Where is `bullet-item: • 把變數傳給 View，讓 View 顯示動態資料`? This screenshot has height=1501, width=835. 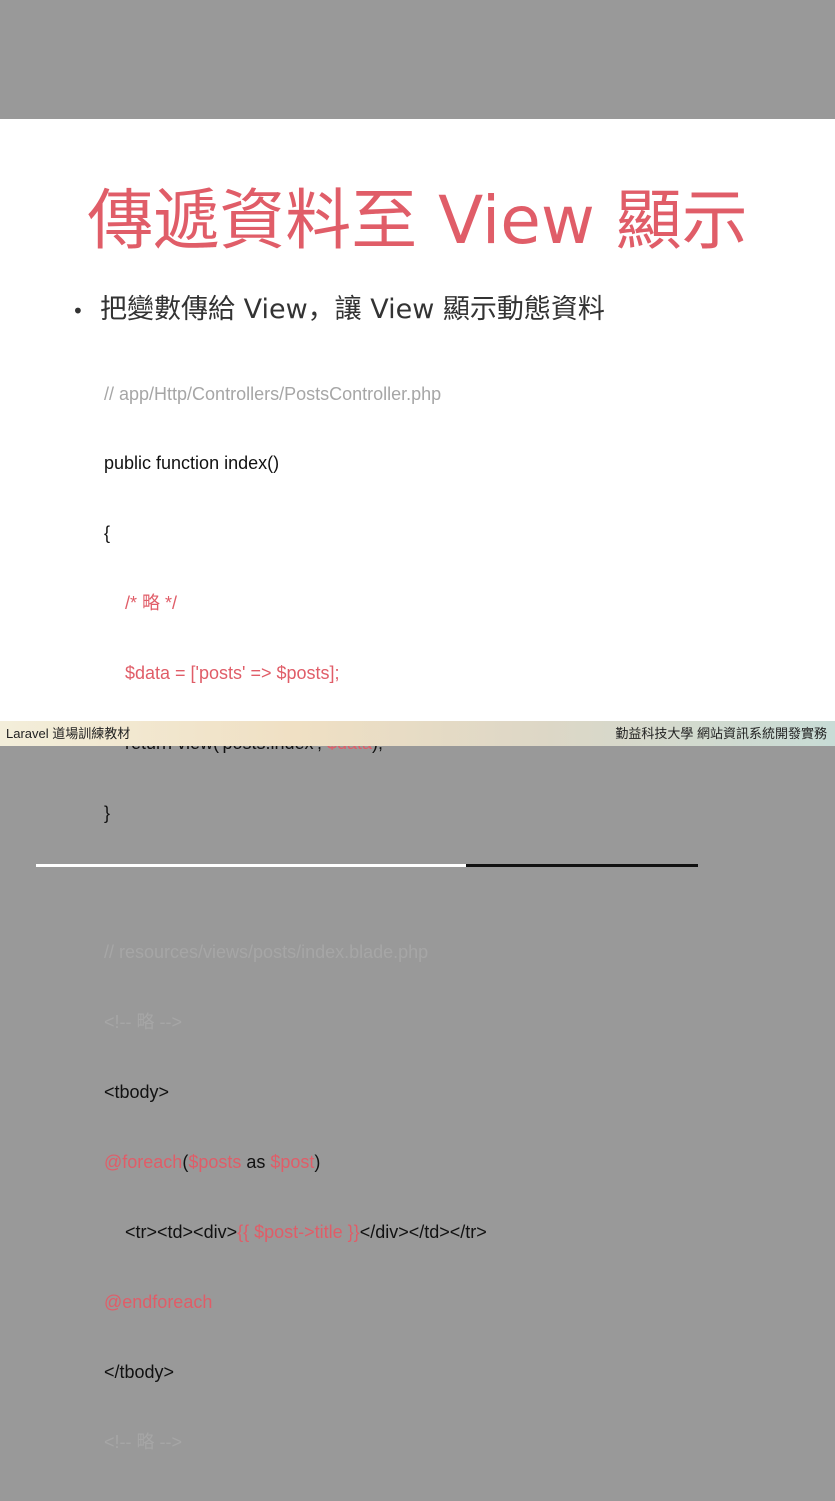 bullet-item: • 把變數傳給 View，讓 View 顯示動態資料 is located at coordinates (338, 310).